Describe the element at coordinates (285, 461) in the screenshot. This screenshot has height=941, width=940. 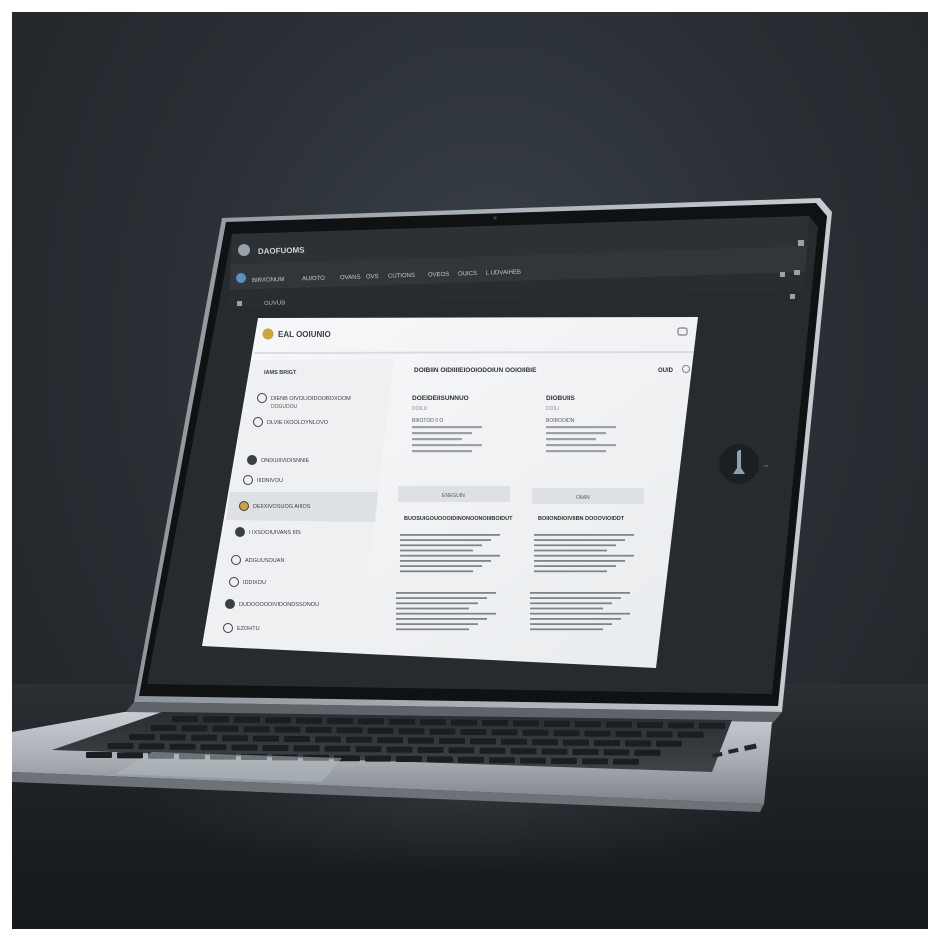
I see `sidebar-item-label: ONIXUIIVIOISNNIE` at that location.